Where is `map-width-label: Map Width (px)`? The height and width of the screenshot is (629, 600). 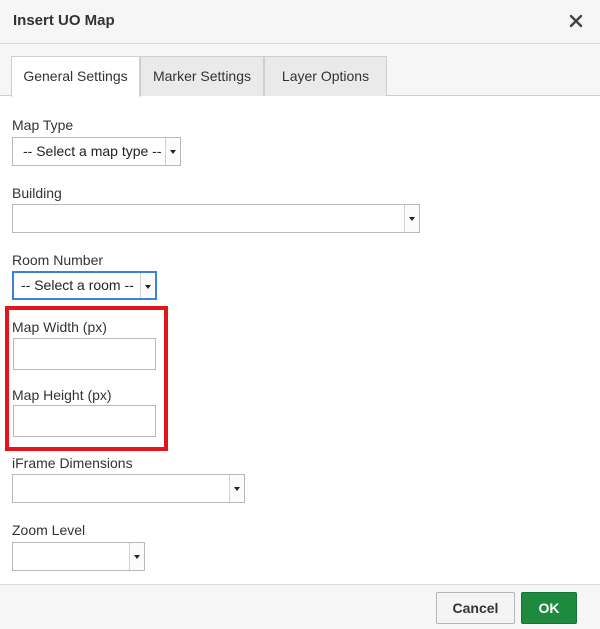
map-width-label: Map Width (px) is located at coordinates (59, 327).